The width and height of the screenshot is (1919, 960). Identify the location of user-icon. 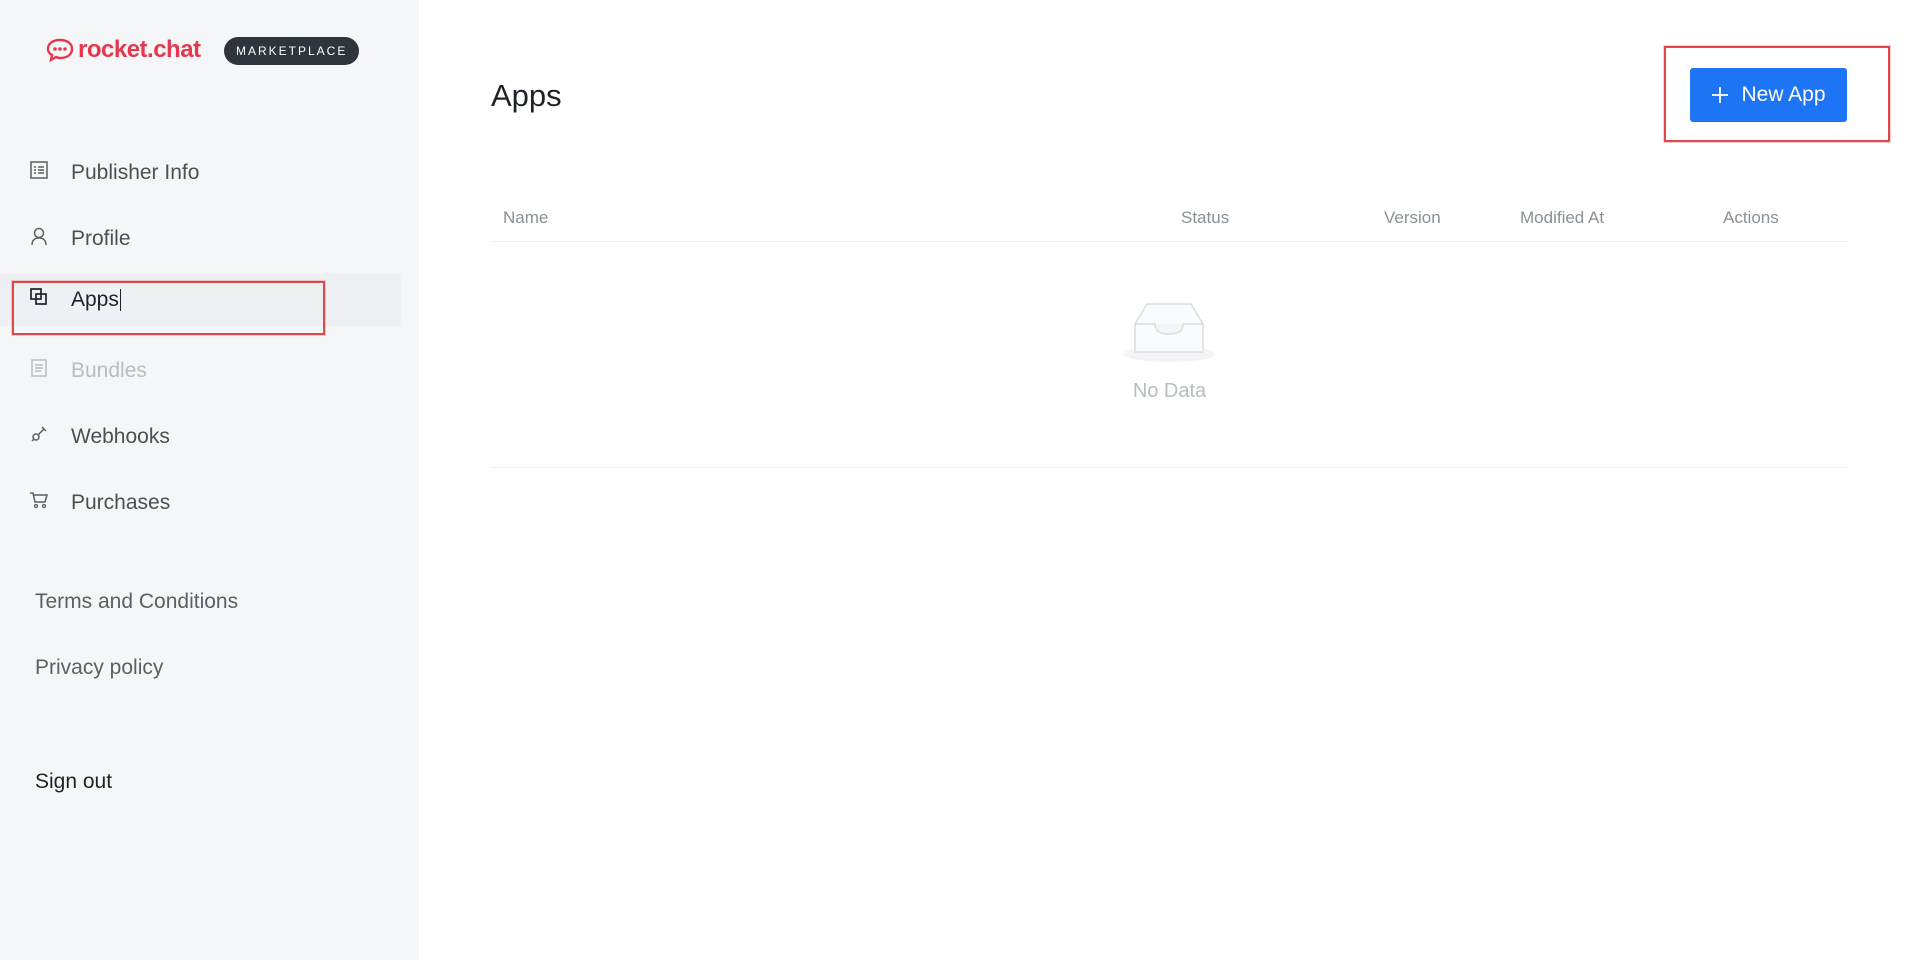
(39, 236).